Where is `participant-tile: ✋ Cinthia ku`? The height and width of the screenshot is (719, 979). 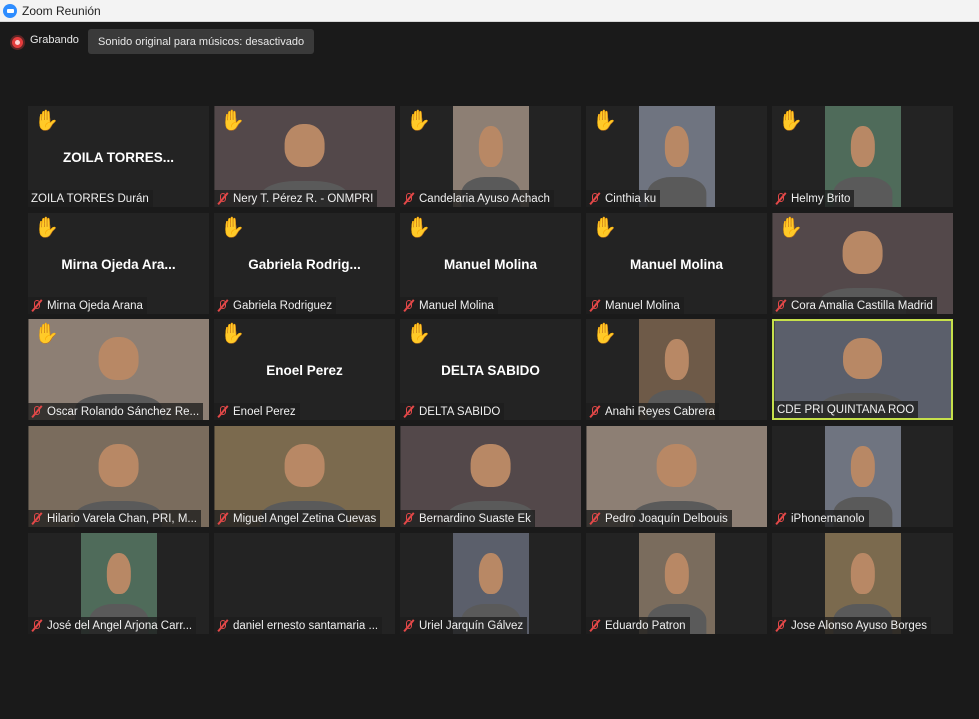
participant-tile: ✋ Cinthia ku is located at coordinates (676, 156).